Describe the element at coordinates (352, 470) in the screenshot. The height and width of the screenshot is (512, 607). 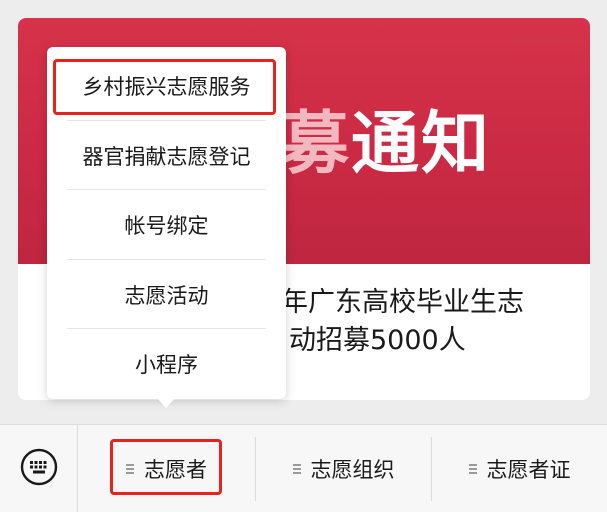
I see `menu-item-label: 志愿组织` at that location.